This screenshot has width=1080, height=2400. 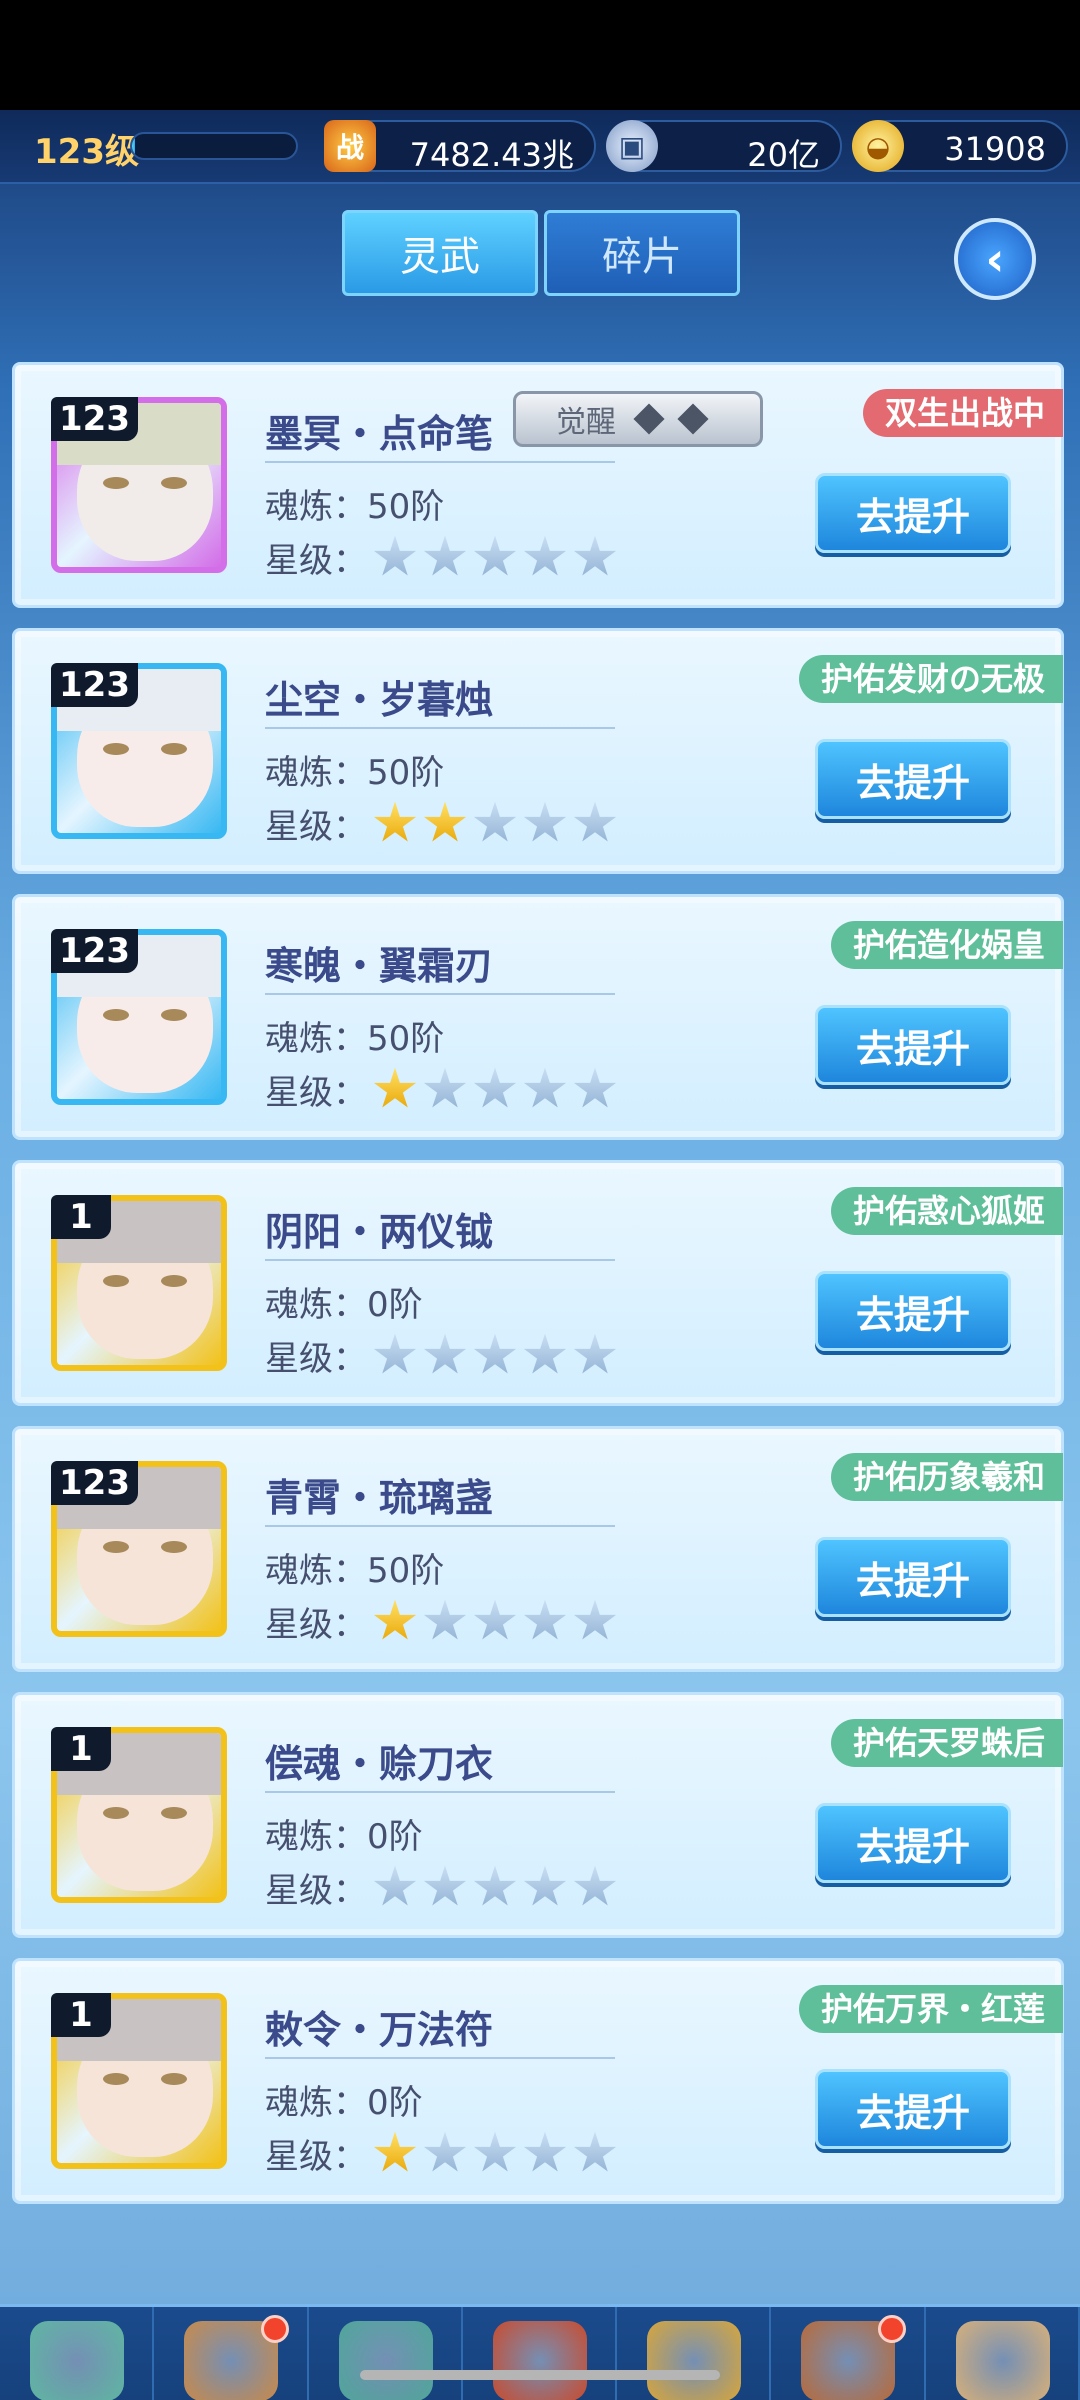 What do you see at coordinates (440, 253) in the screenshot?
I see `tab-lingwu: 灵武` at bounding box center [440, 253].